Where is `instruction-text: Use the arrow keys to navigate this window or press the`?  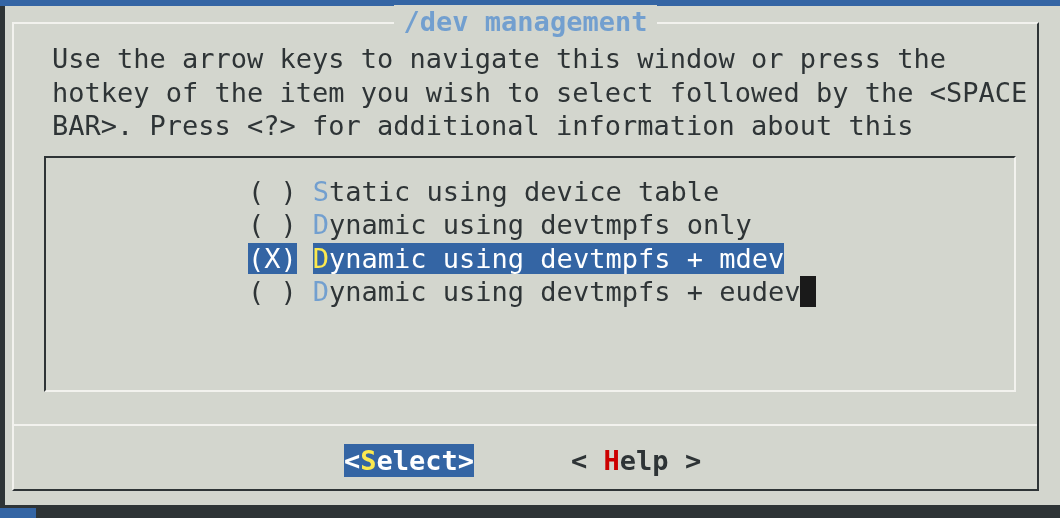
instruction-text: Use the arrow keys to navigate this window or press the is located at coordinates (499, 59).